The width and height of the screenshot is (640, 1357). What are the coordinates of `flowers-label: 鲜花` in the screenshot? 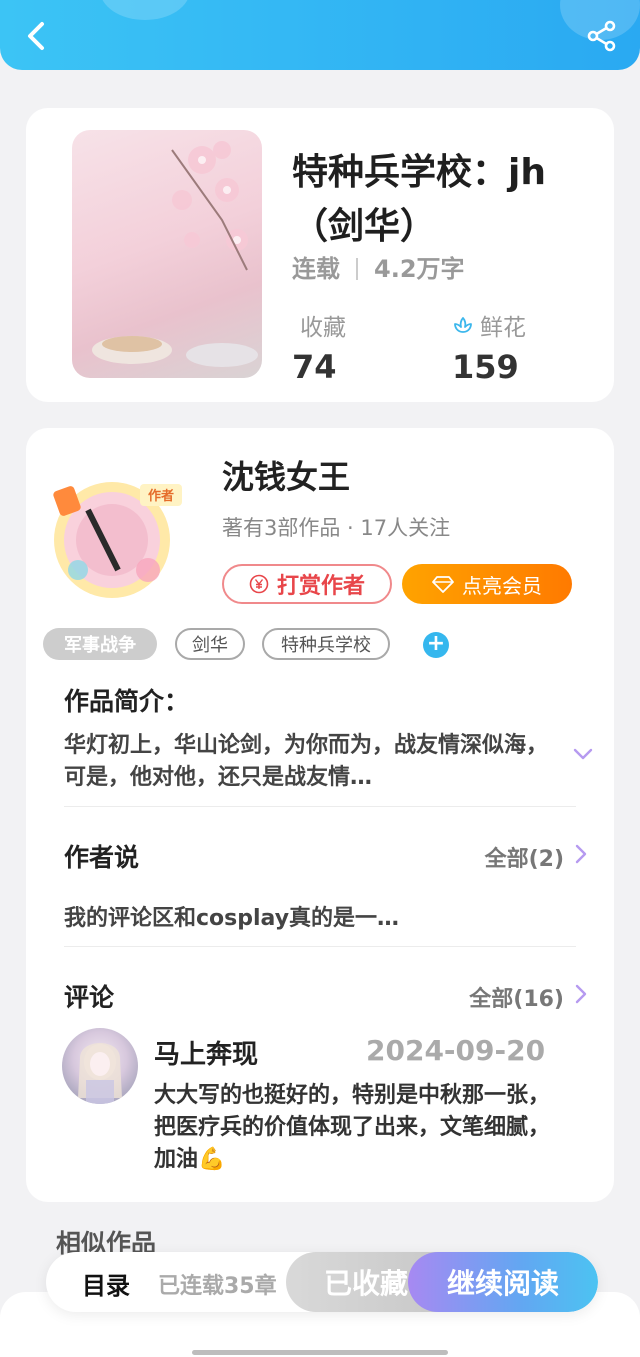 It's located at (503, 328).